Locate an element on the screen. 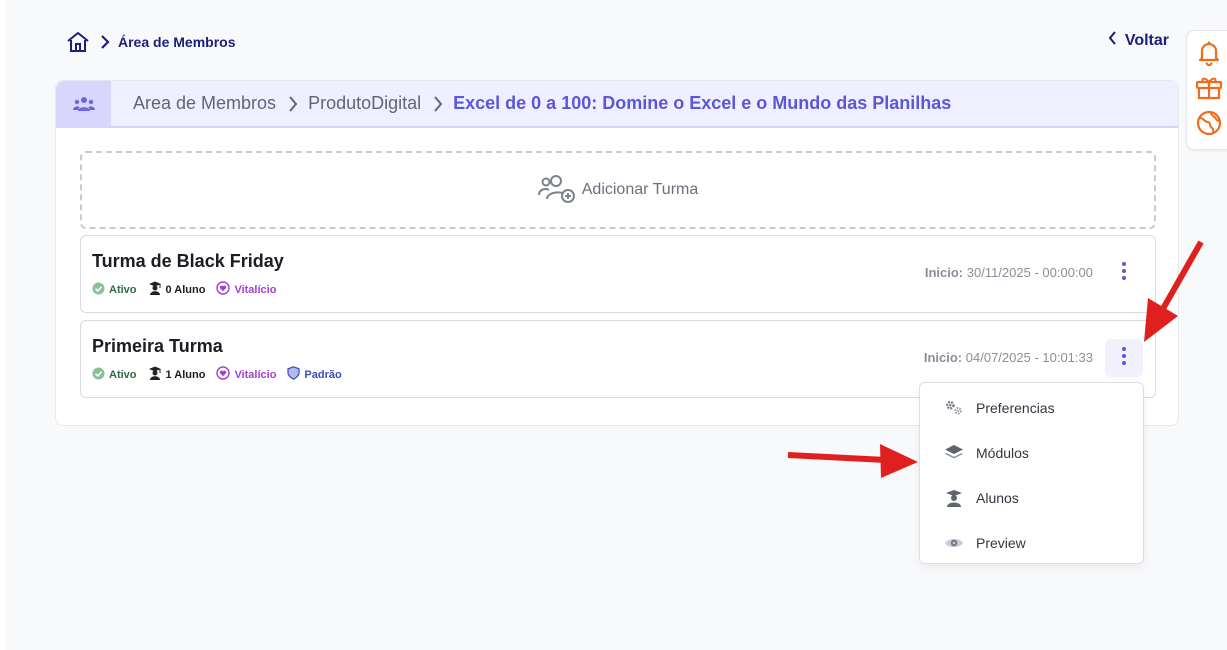 The width and height of the screenshot is (1227, 650). gears-icon is located at coordinates (954, 408).